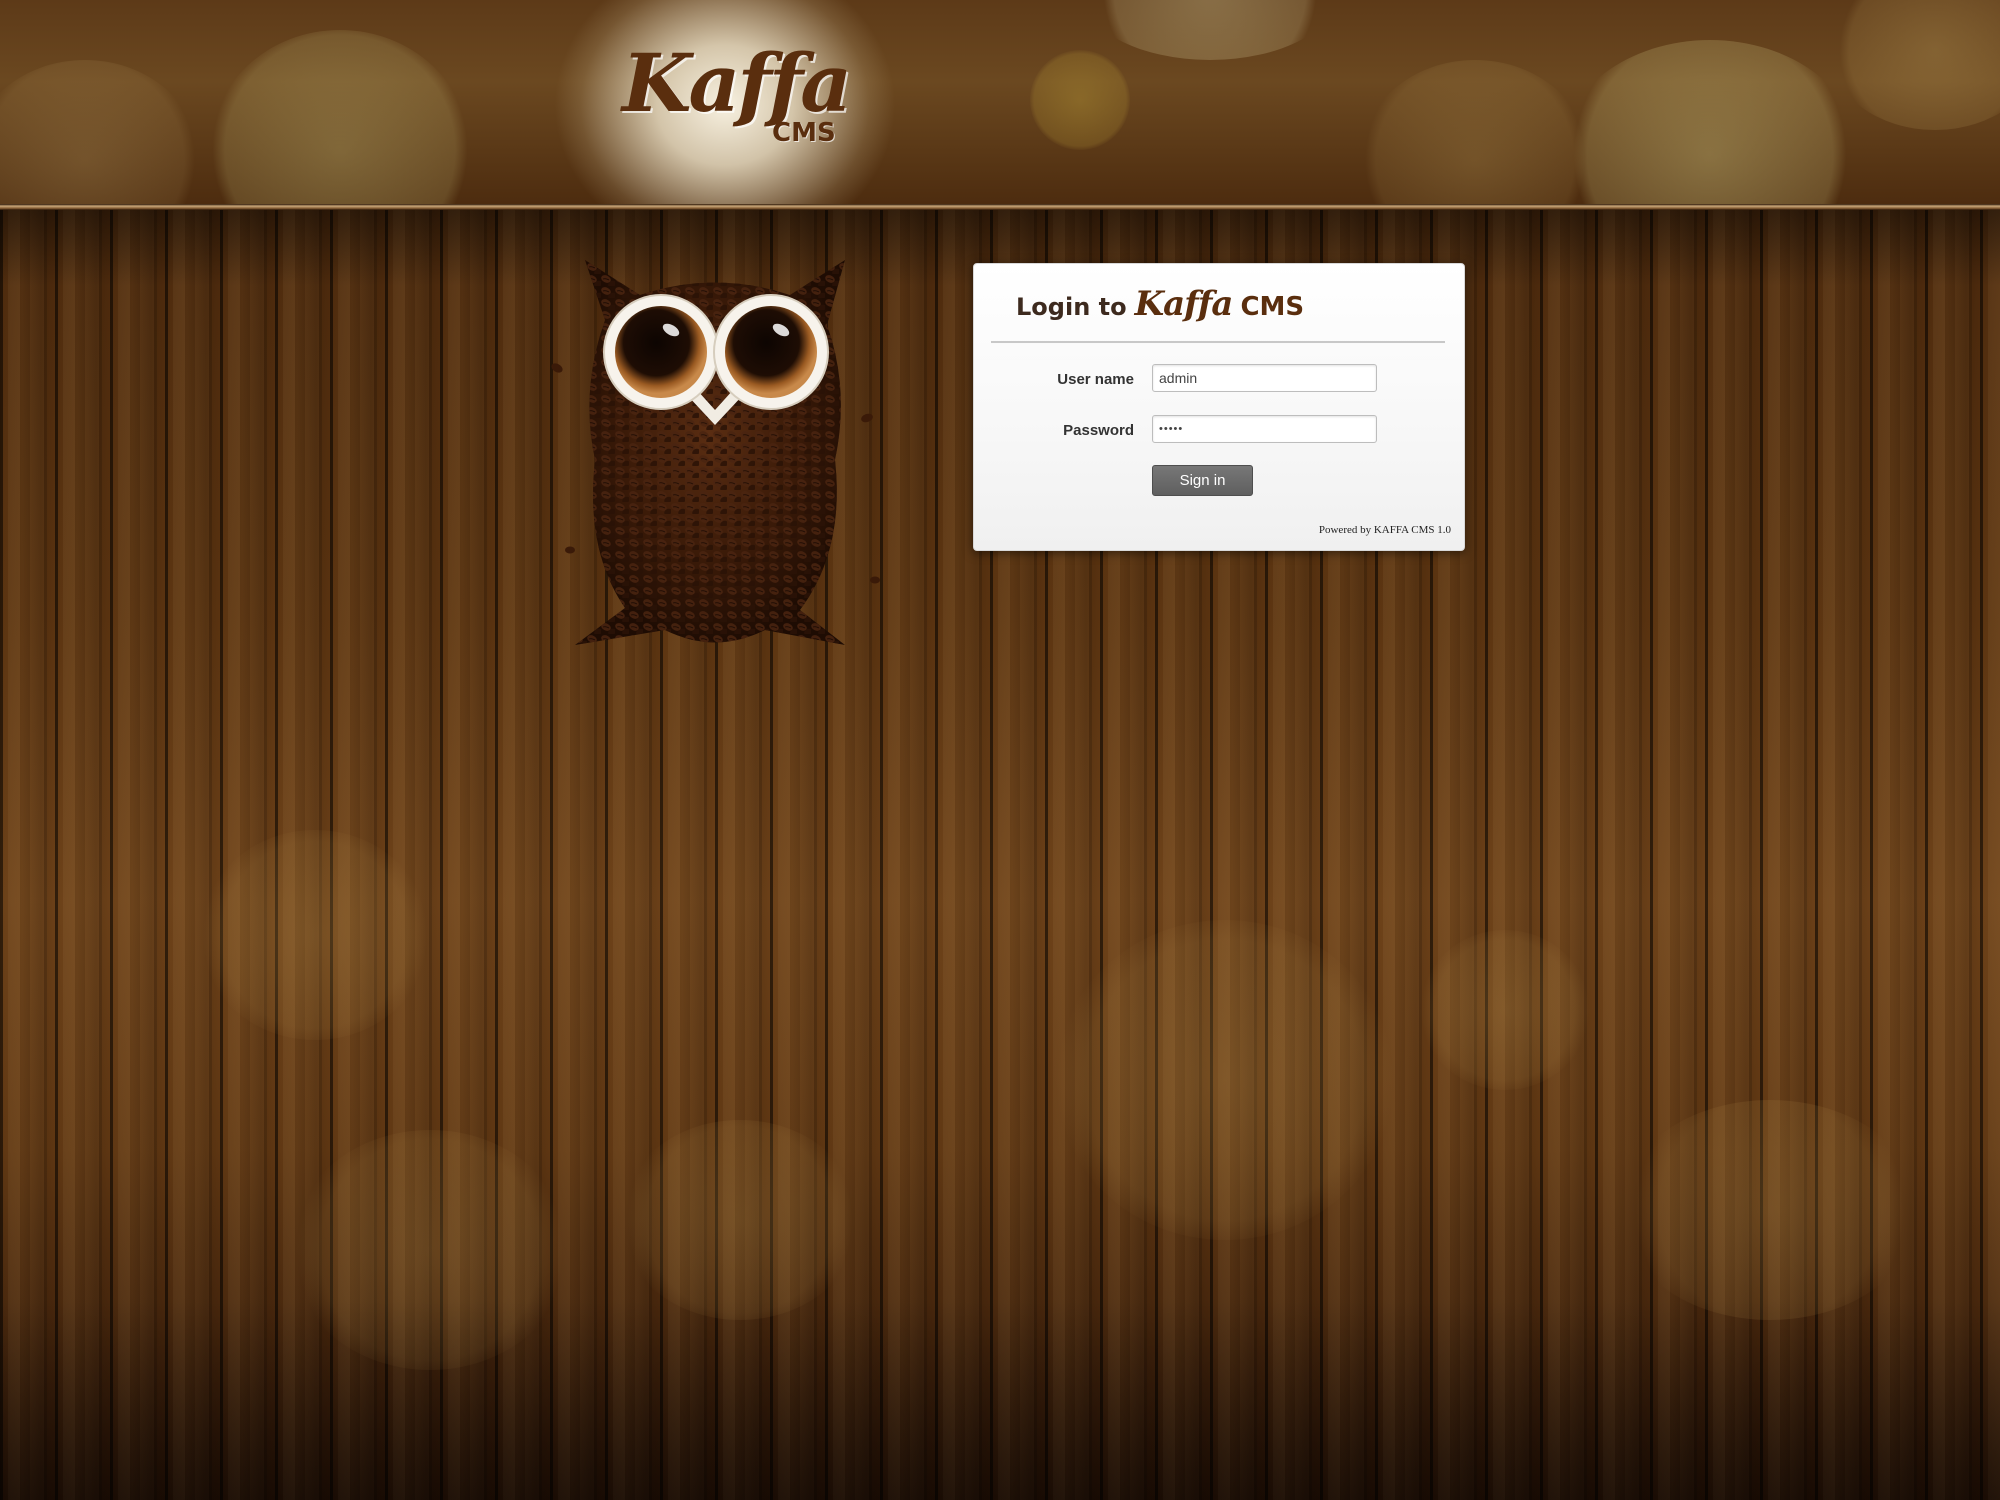 The image size is (2000, 1500). Describe the element at coordinates (1000, 102) in the screenshot. I see `site-header: Kaffa CMS` at that location.